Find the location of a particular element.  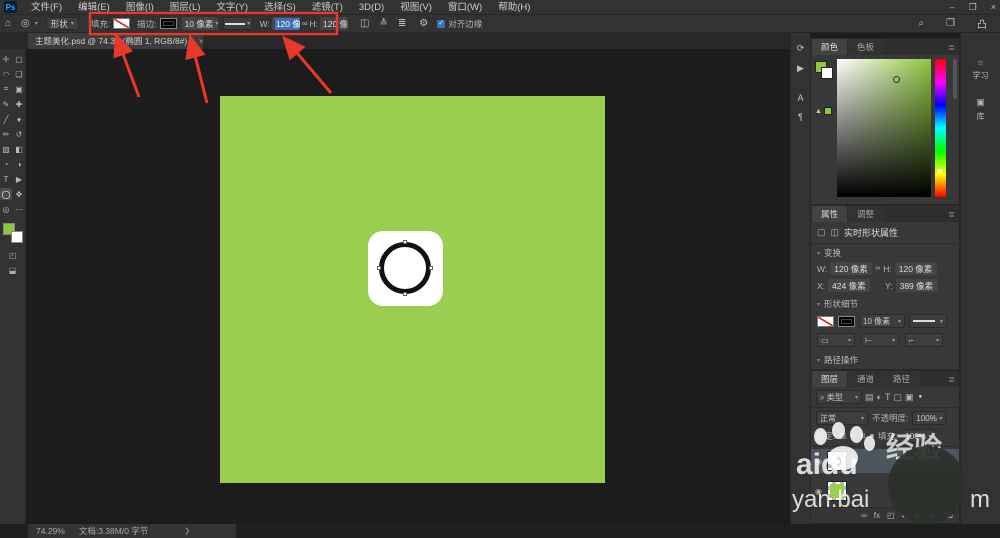

stroke-type-dropdown: ▾ is located at coordinates (237, 23).